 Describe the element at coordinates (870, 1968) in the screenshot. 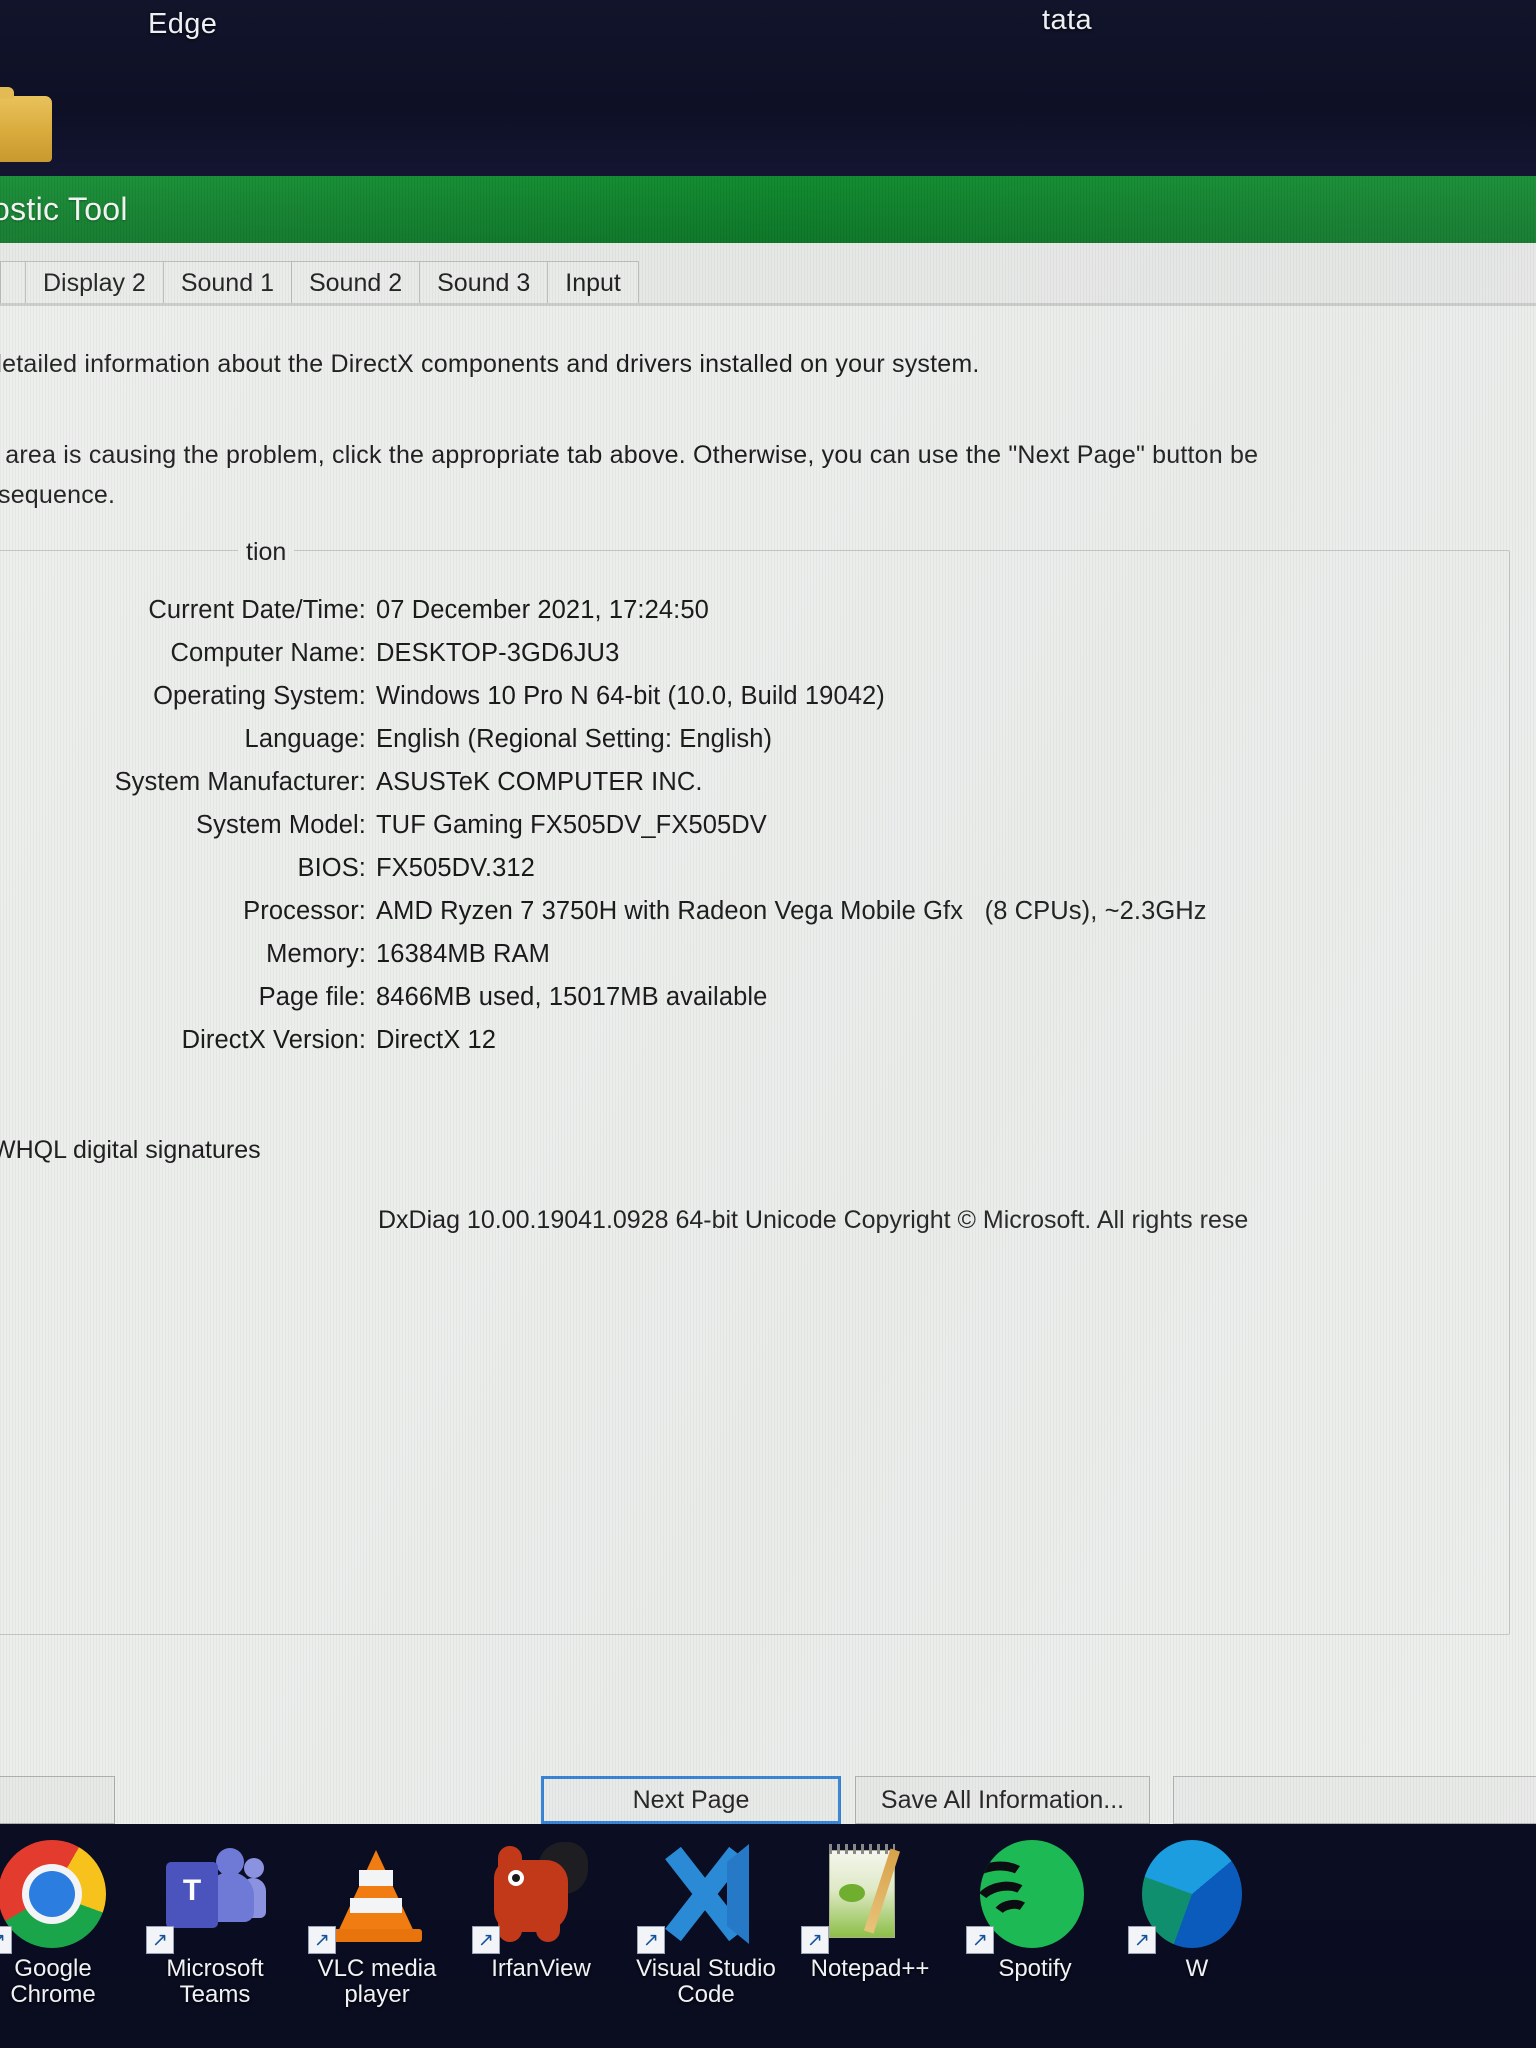

I see `desktop-icon-label: Notepad++` at that location.